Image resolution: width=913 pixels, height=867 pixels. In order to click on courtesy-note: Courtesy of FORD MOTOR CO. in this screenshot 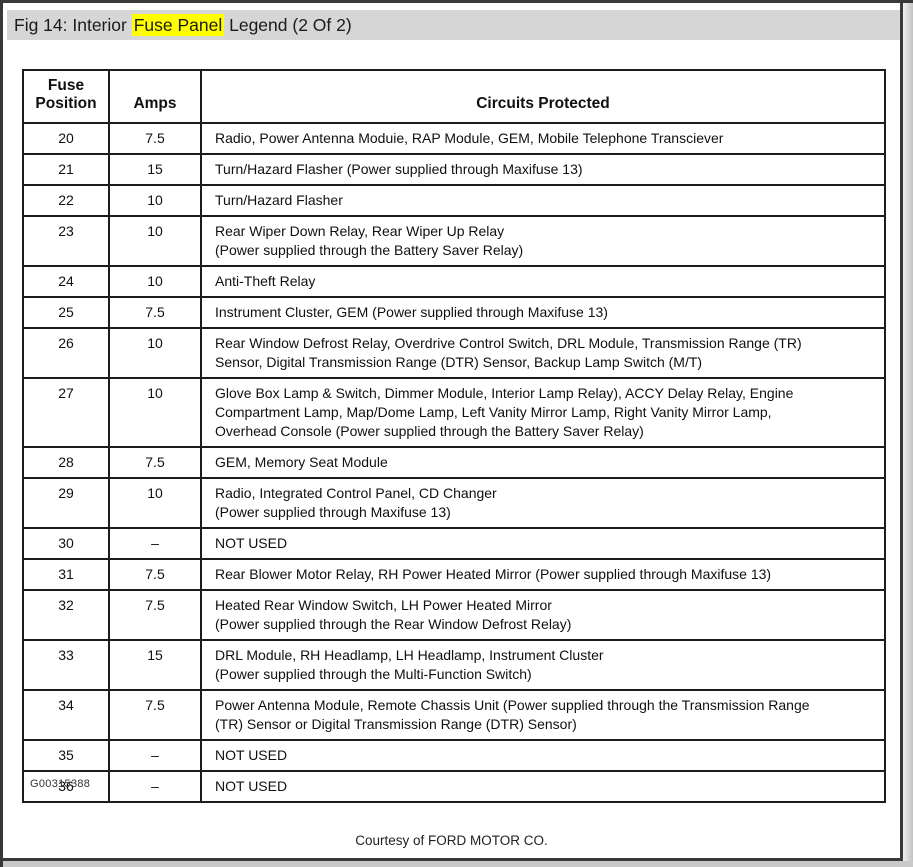, I will do `click(451, 840)`.